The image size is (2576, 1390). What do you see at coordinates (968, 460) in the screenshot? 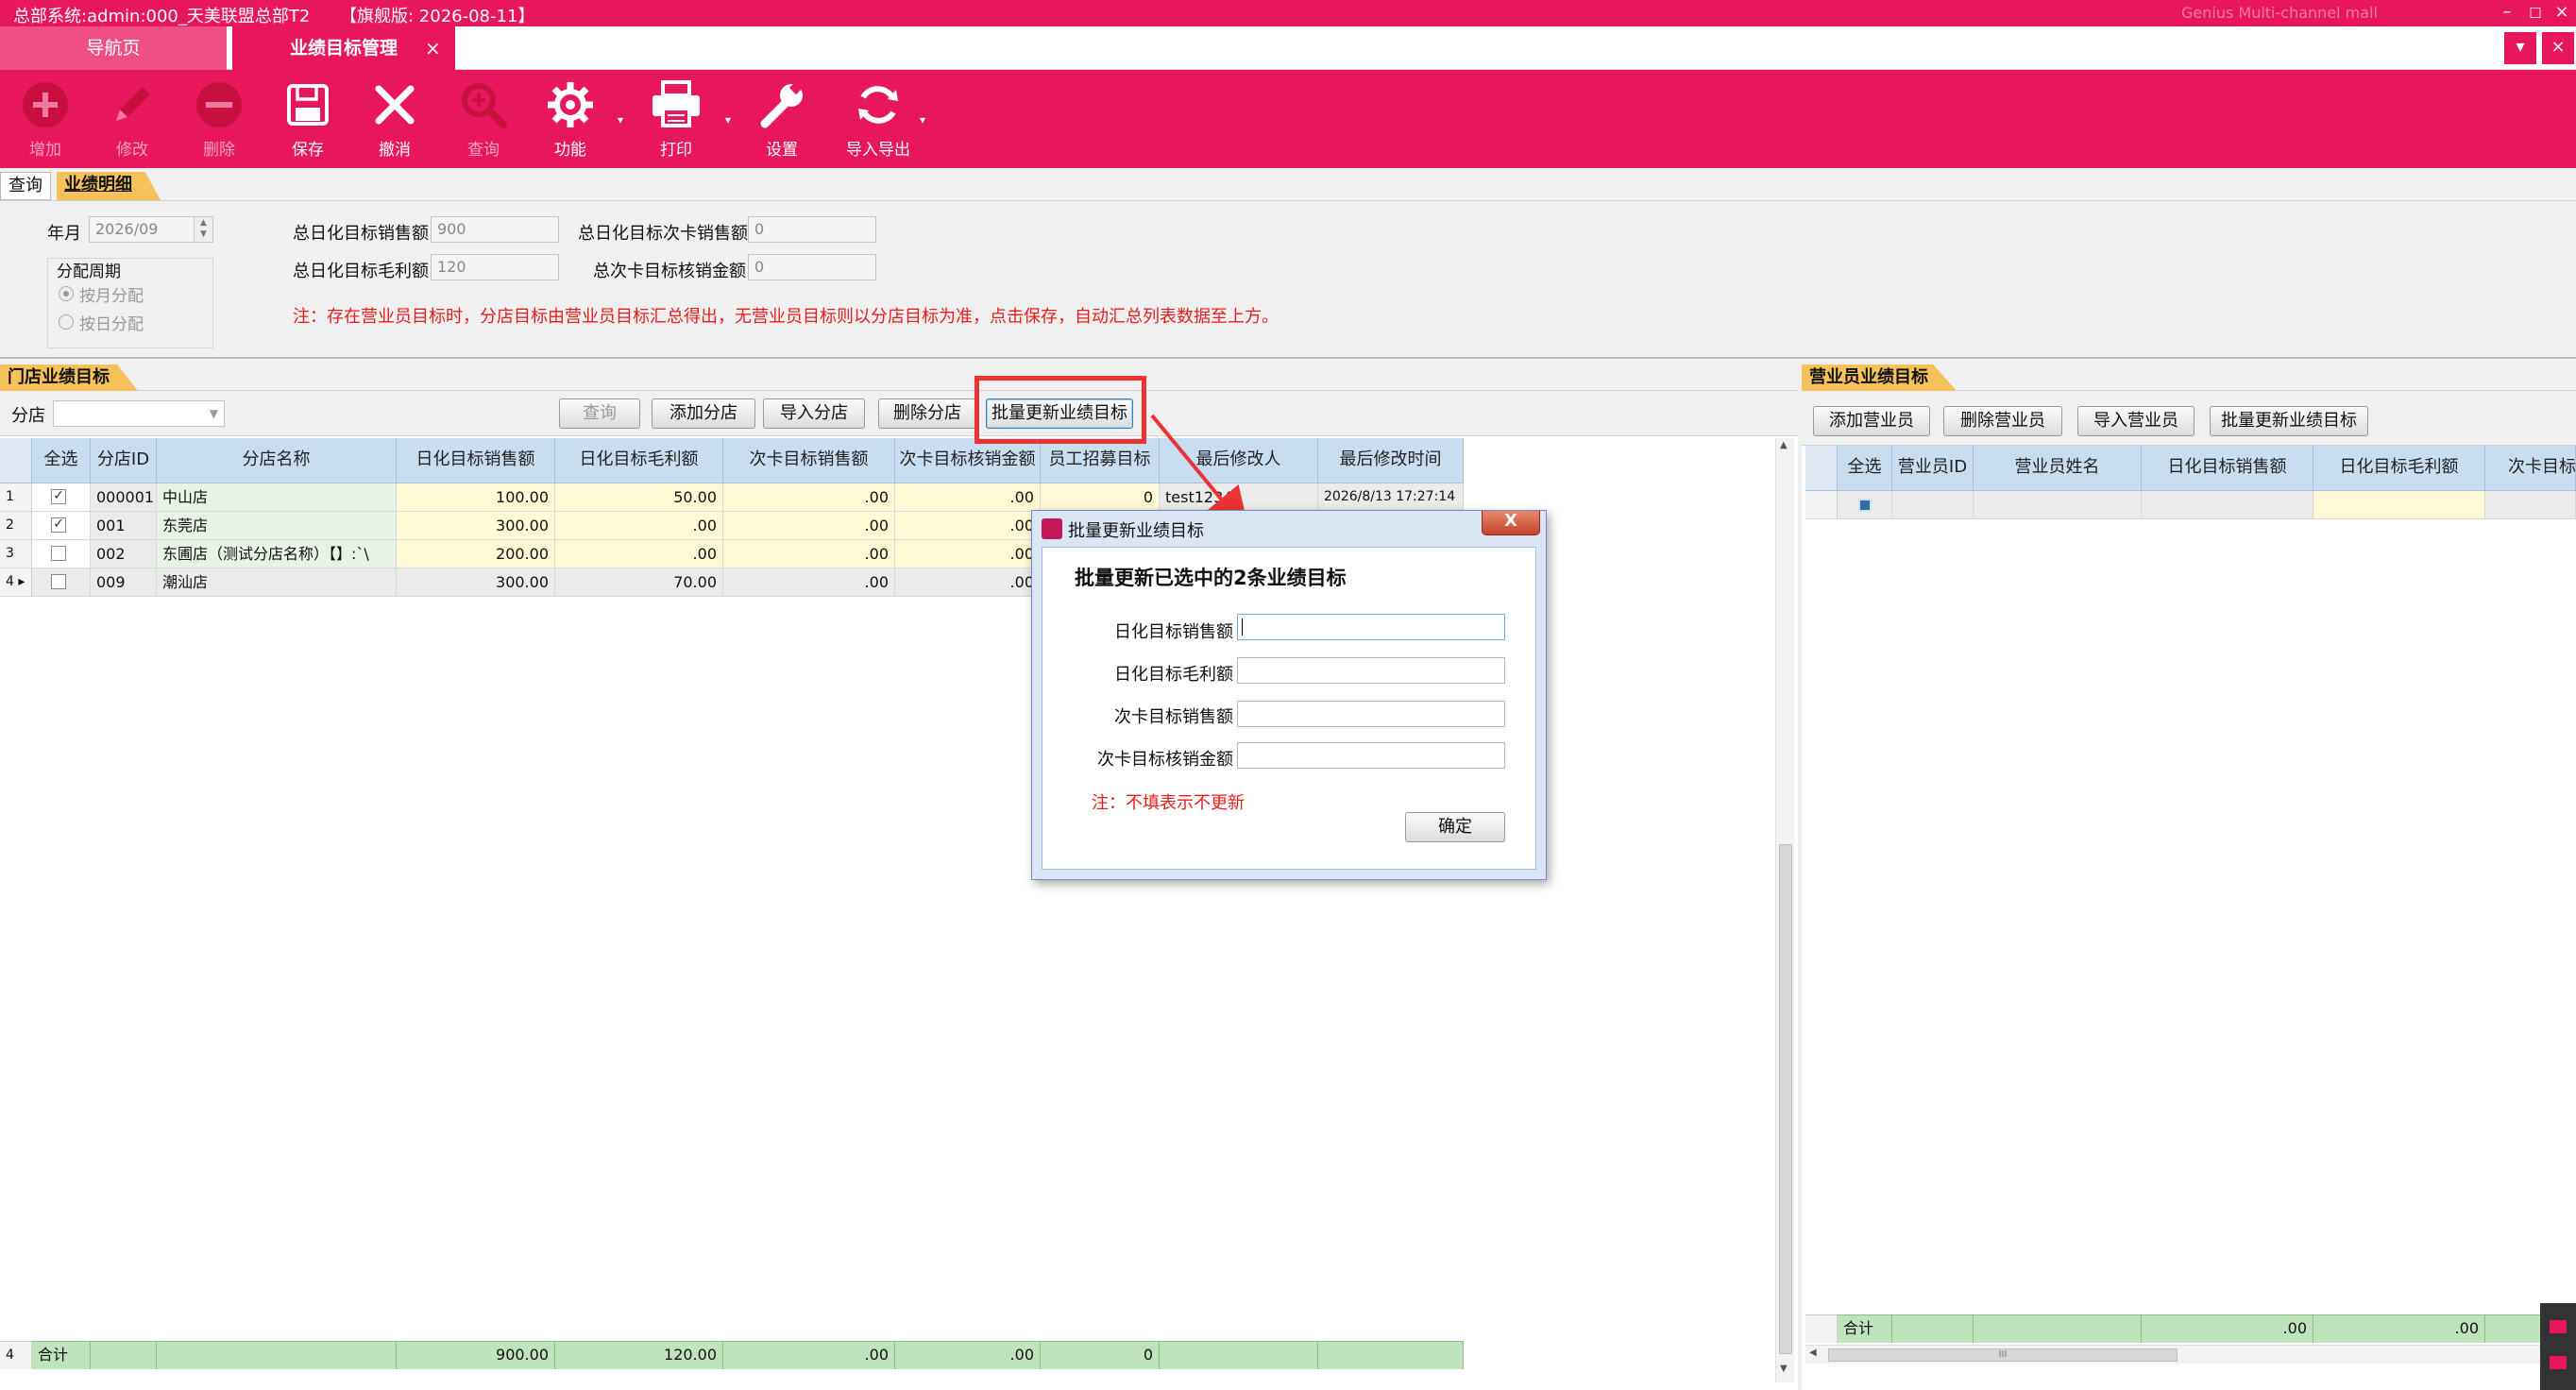
I see `col-card-writeoff: 次卡目标核销金额` at bounding box center [968, 460].